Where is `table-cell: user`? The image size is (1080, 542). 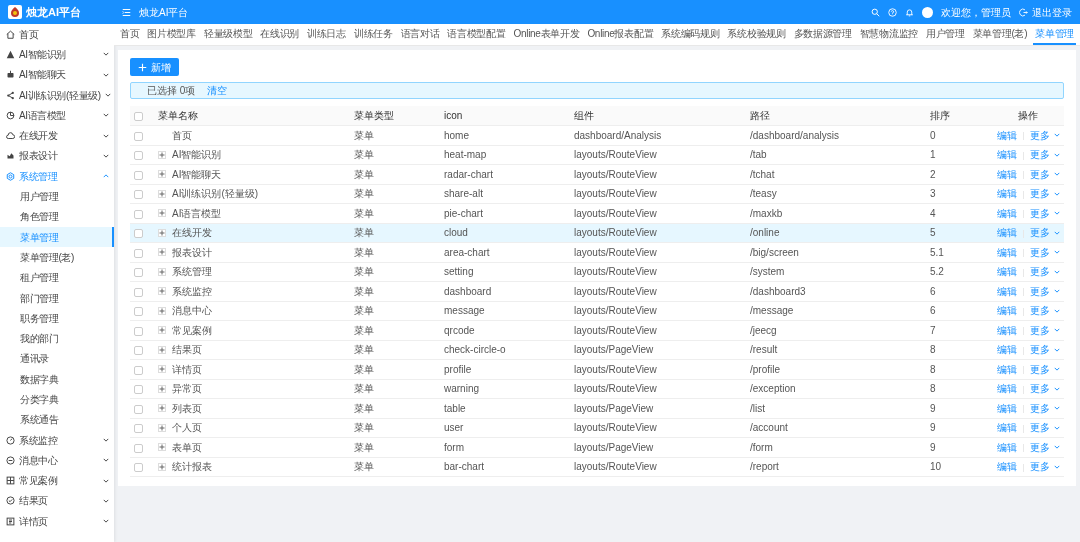 table-cell: user is located at coordinates (454, 428).